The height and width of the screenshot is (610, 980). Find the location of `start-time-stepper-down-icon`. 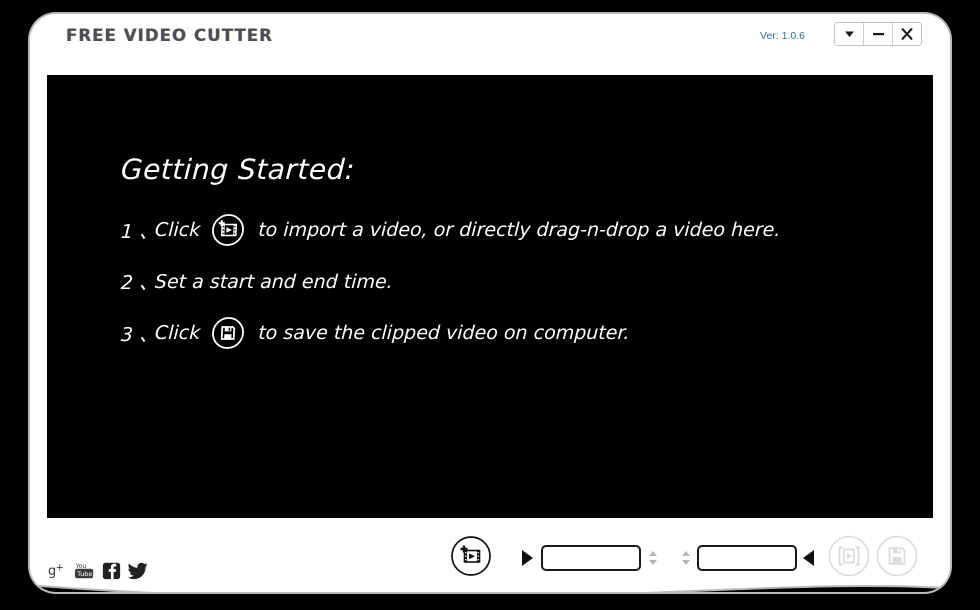

start-time-stepper-down-icon is located at coordinates (652, 562).